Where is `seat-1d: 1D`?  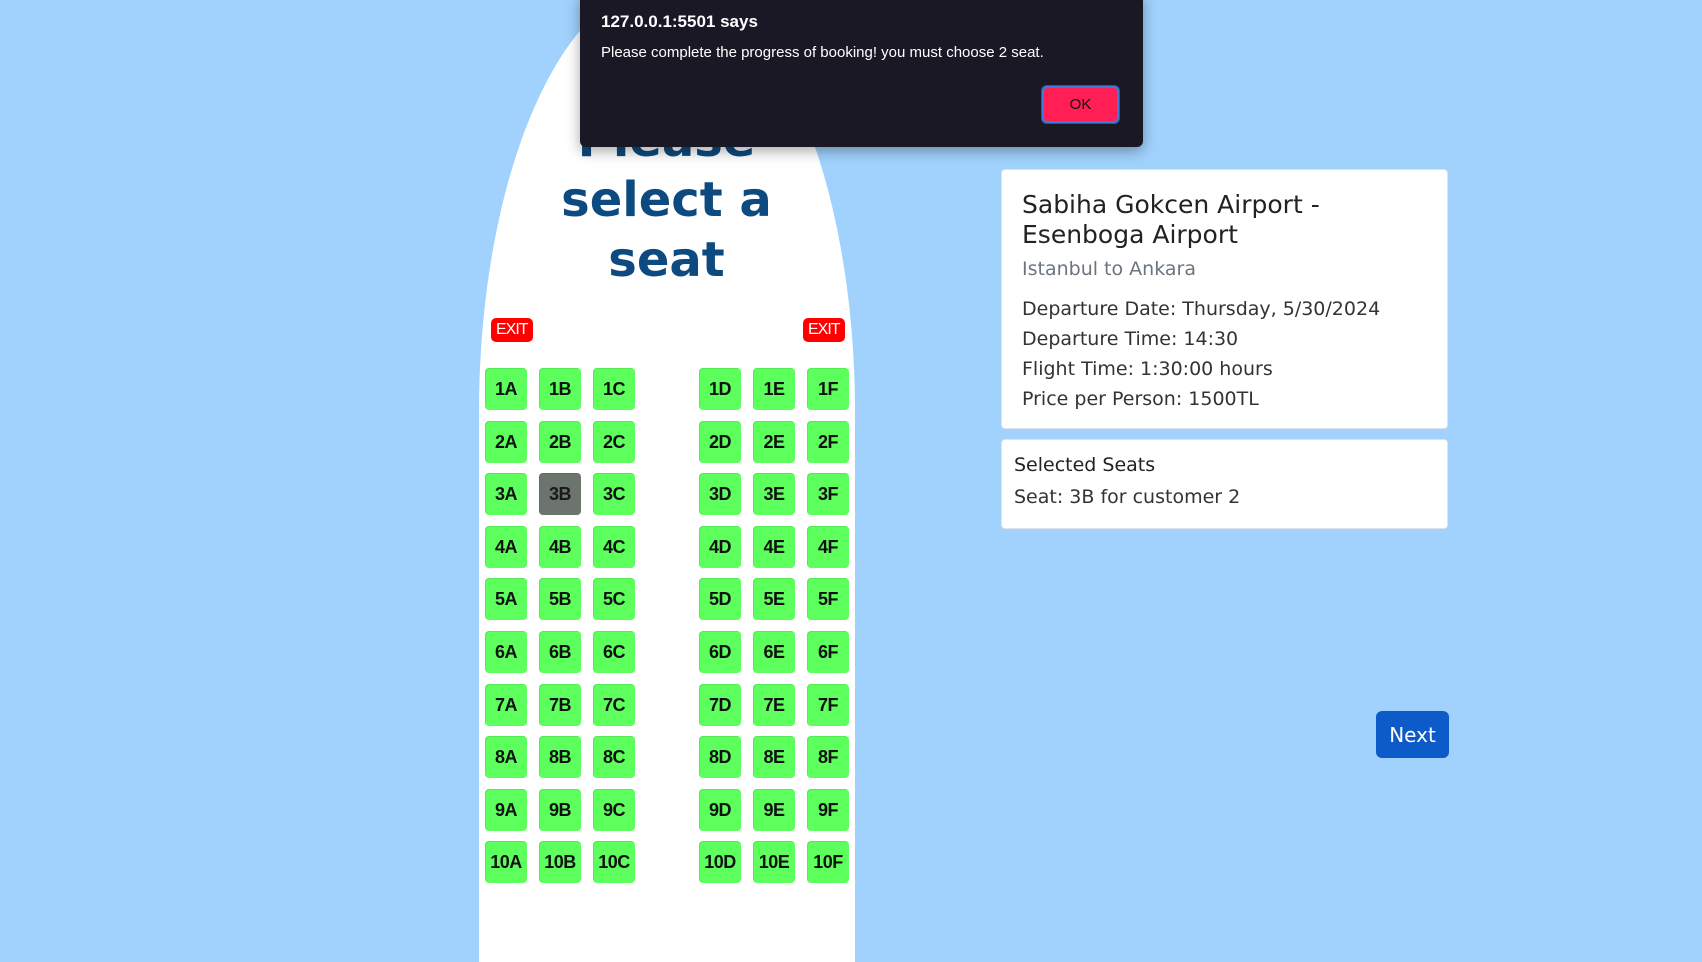
seat-1d: 1D is located at coordinates (720, 389).